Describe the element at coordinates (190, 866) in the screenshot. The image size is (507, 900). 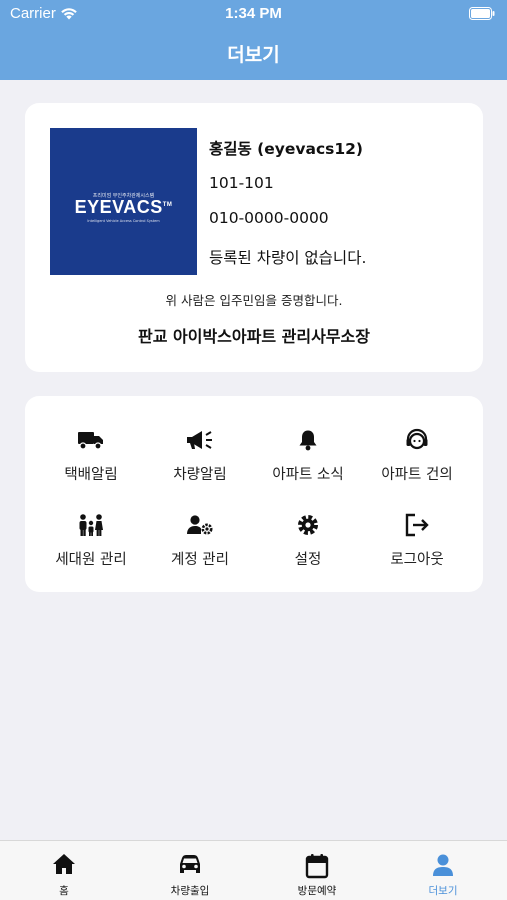
I see `car-icon` at that location.